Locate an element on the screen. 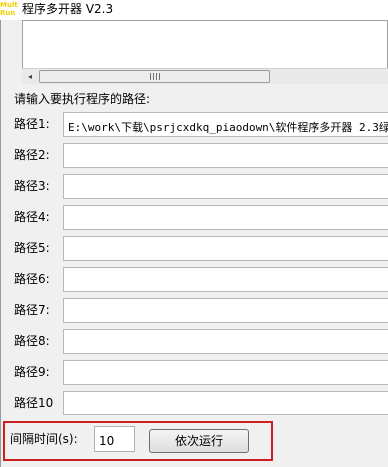  scroll-left-arrow-icon: ◂ is located at coordinates (30, 76).